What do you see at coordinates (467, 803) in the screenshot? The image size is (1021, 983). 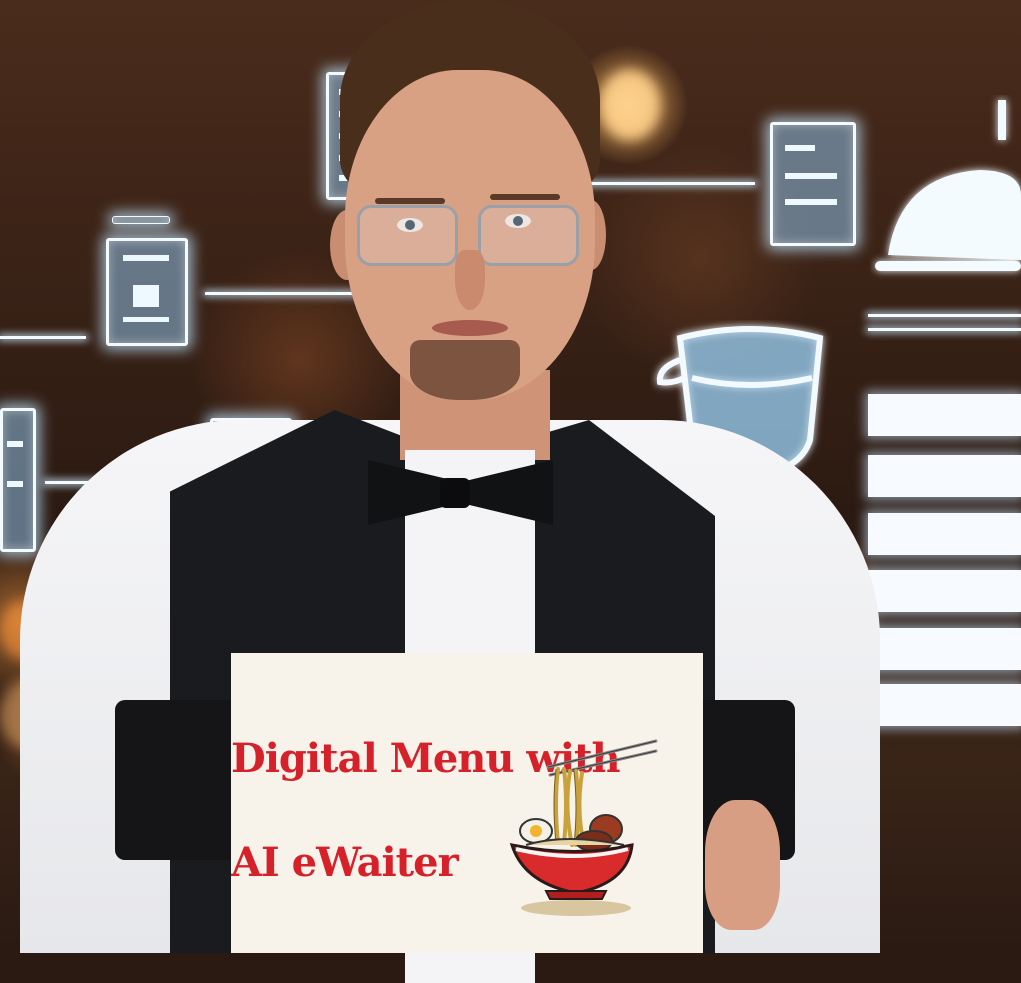 I see `promo-card: Digital Menu with AI eWaiter` at bounding box center [467, 803].